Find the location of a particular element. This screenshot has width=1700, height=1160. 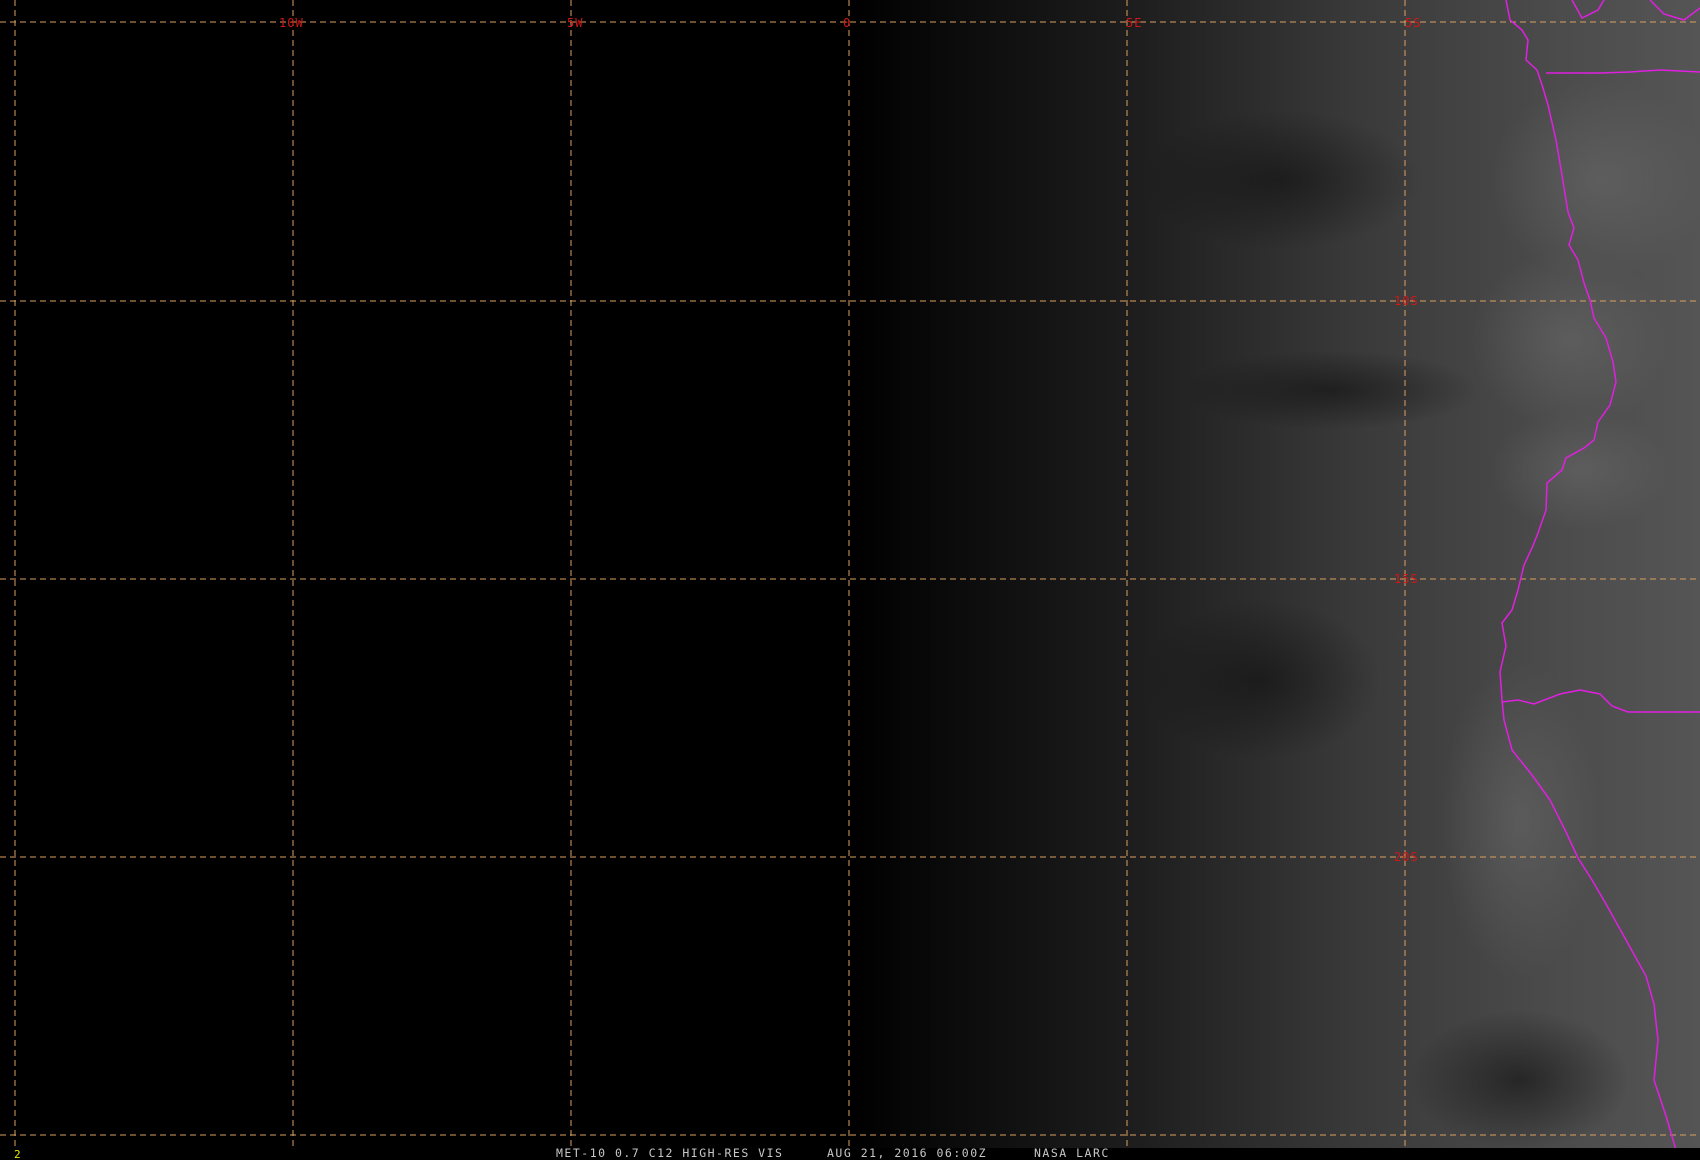

lon-label-0: 0 is located at coordinates (847, 23).